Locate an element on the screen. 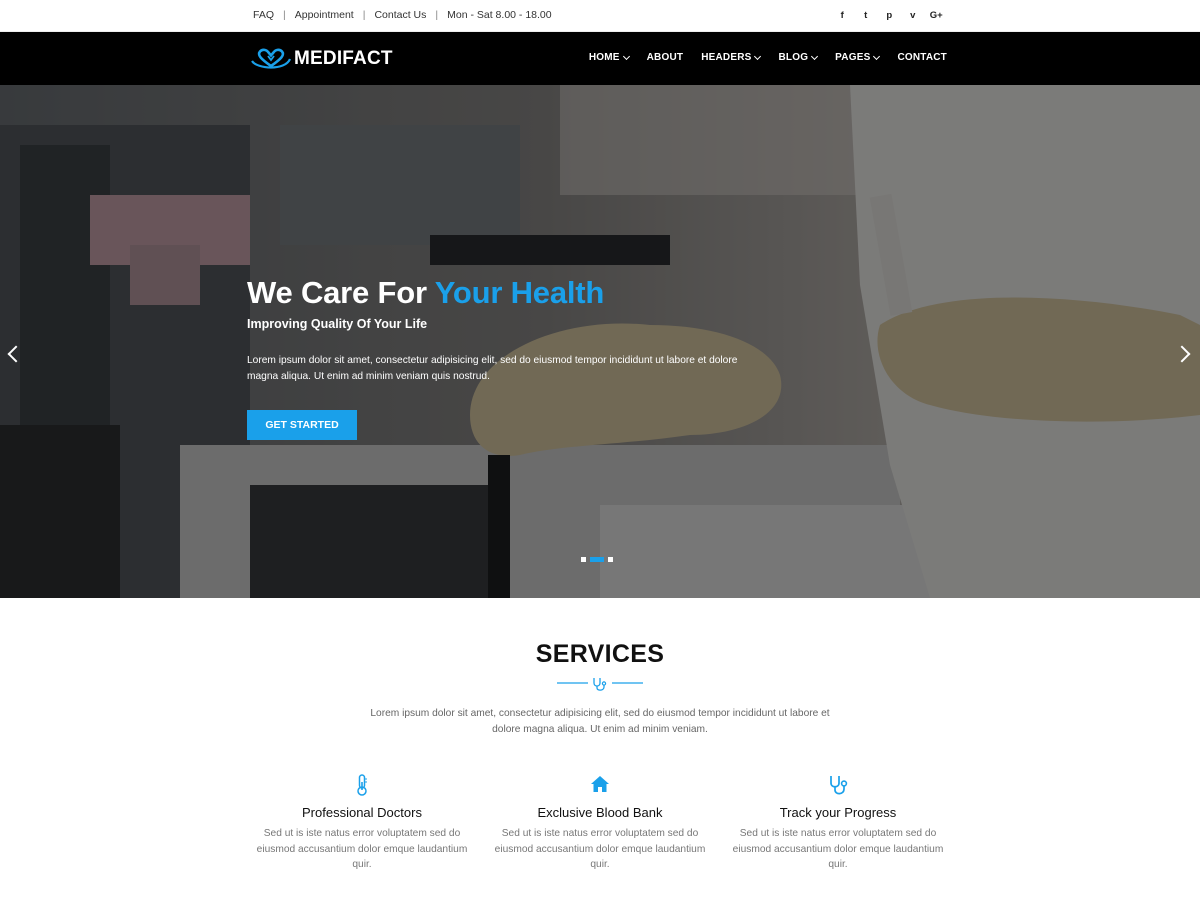 This screenshot has height=900, width=1200. vimeo-icon: v is located at coordinates (913, 16).